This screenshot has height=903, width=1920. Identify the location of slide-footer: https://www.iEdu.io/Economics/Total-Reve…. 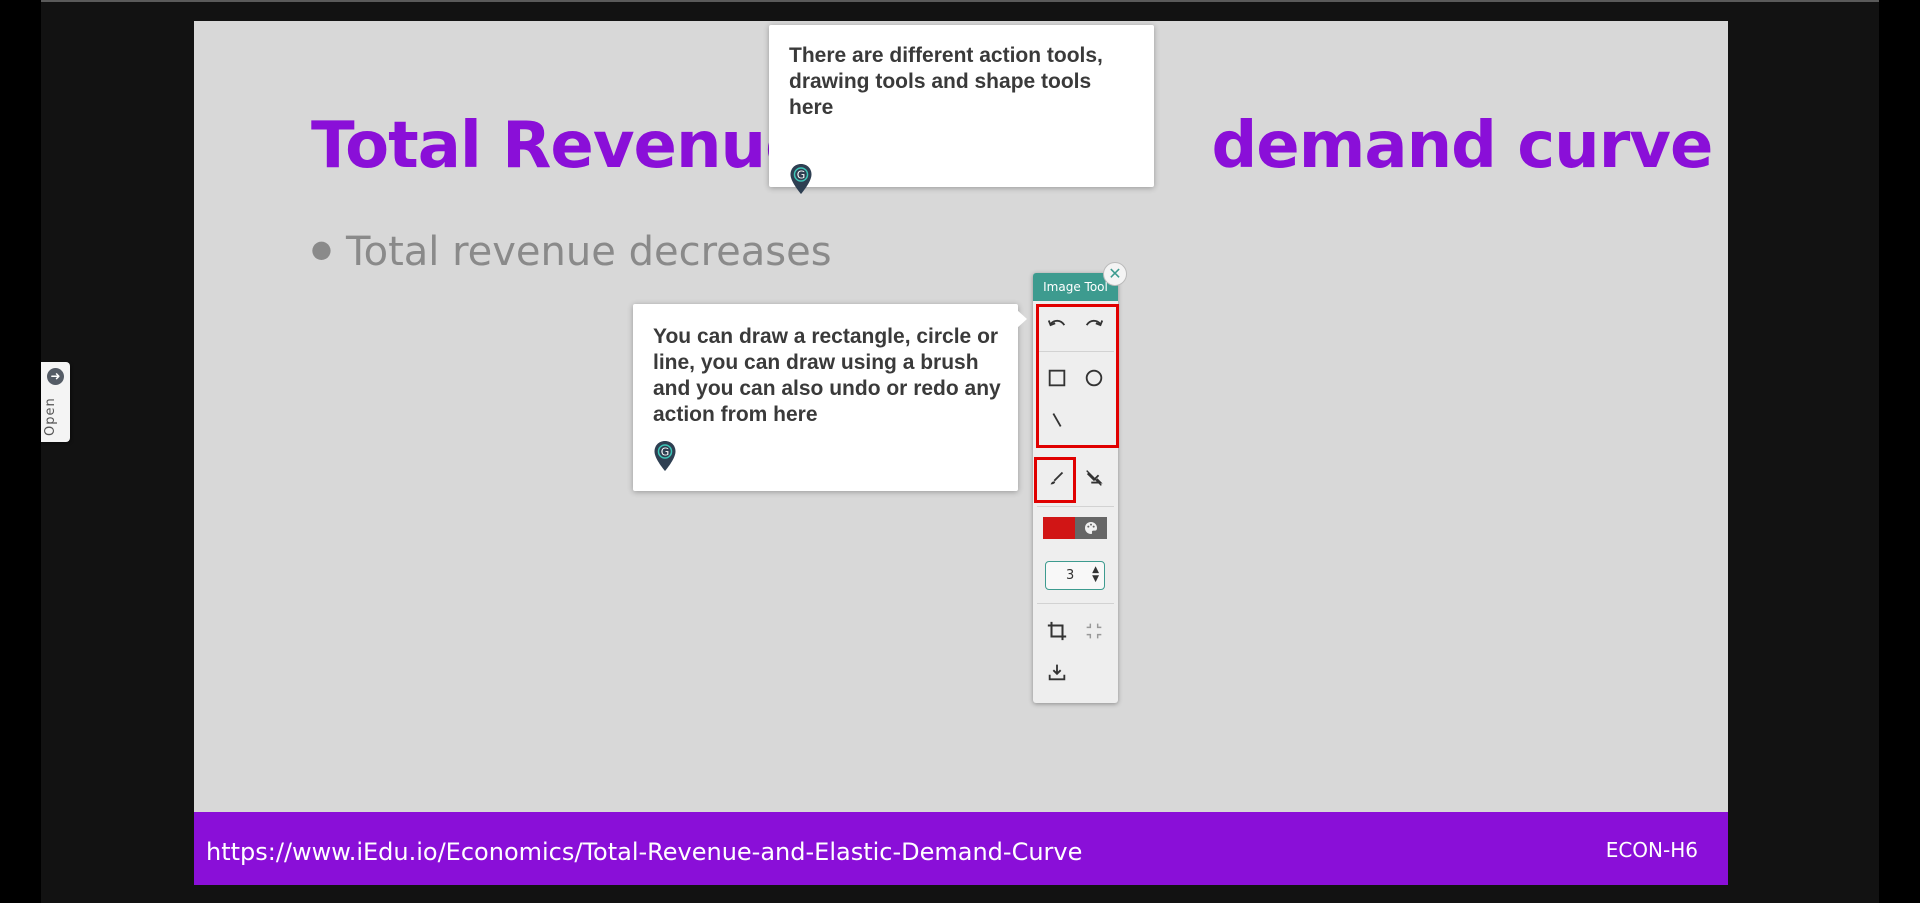
(961, 848).